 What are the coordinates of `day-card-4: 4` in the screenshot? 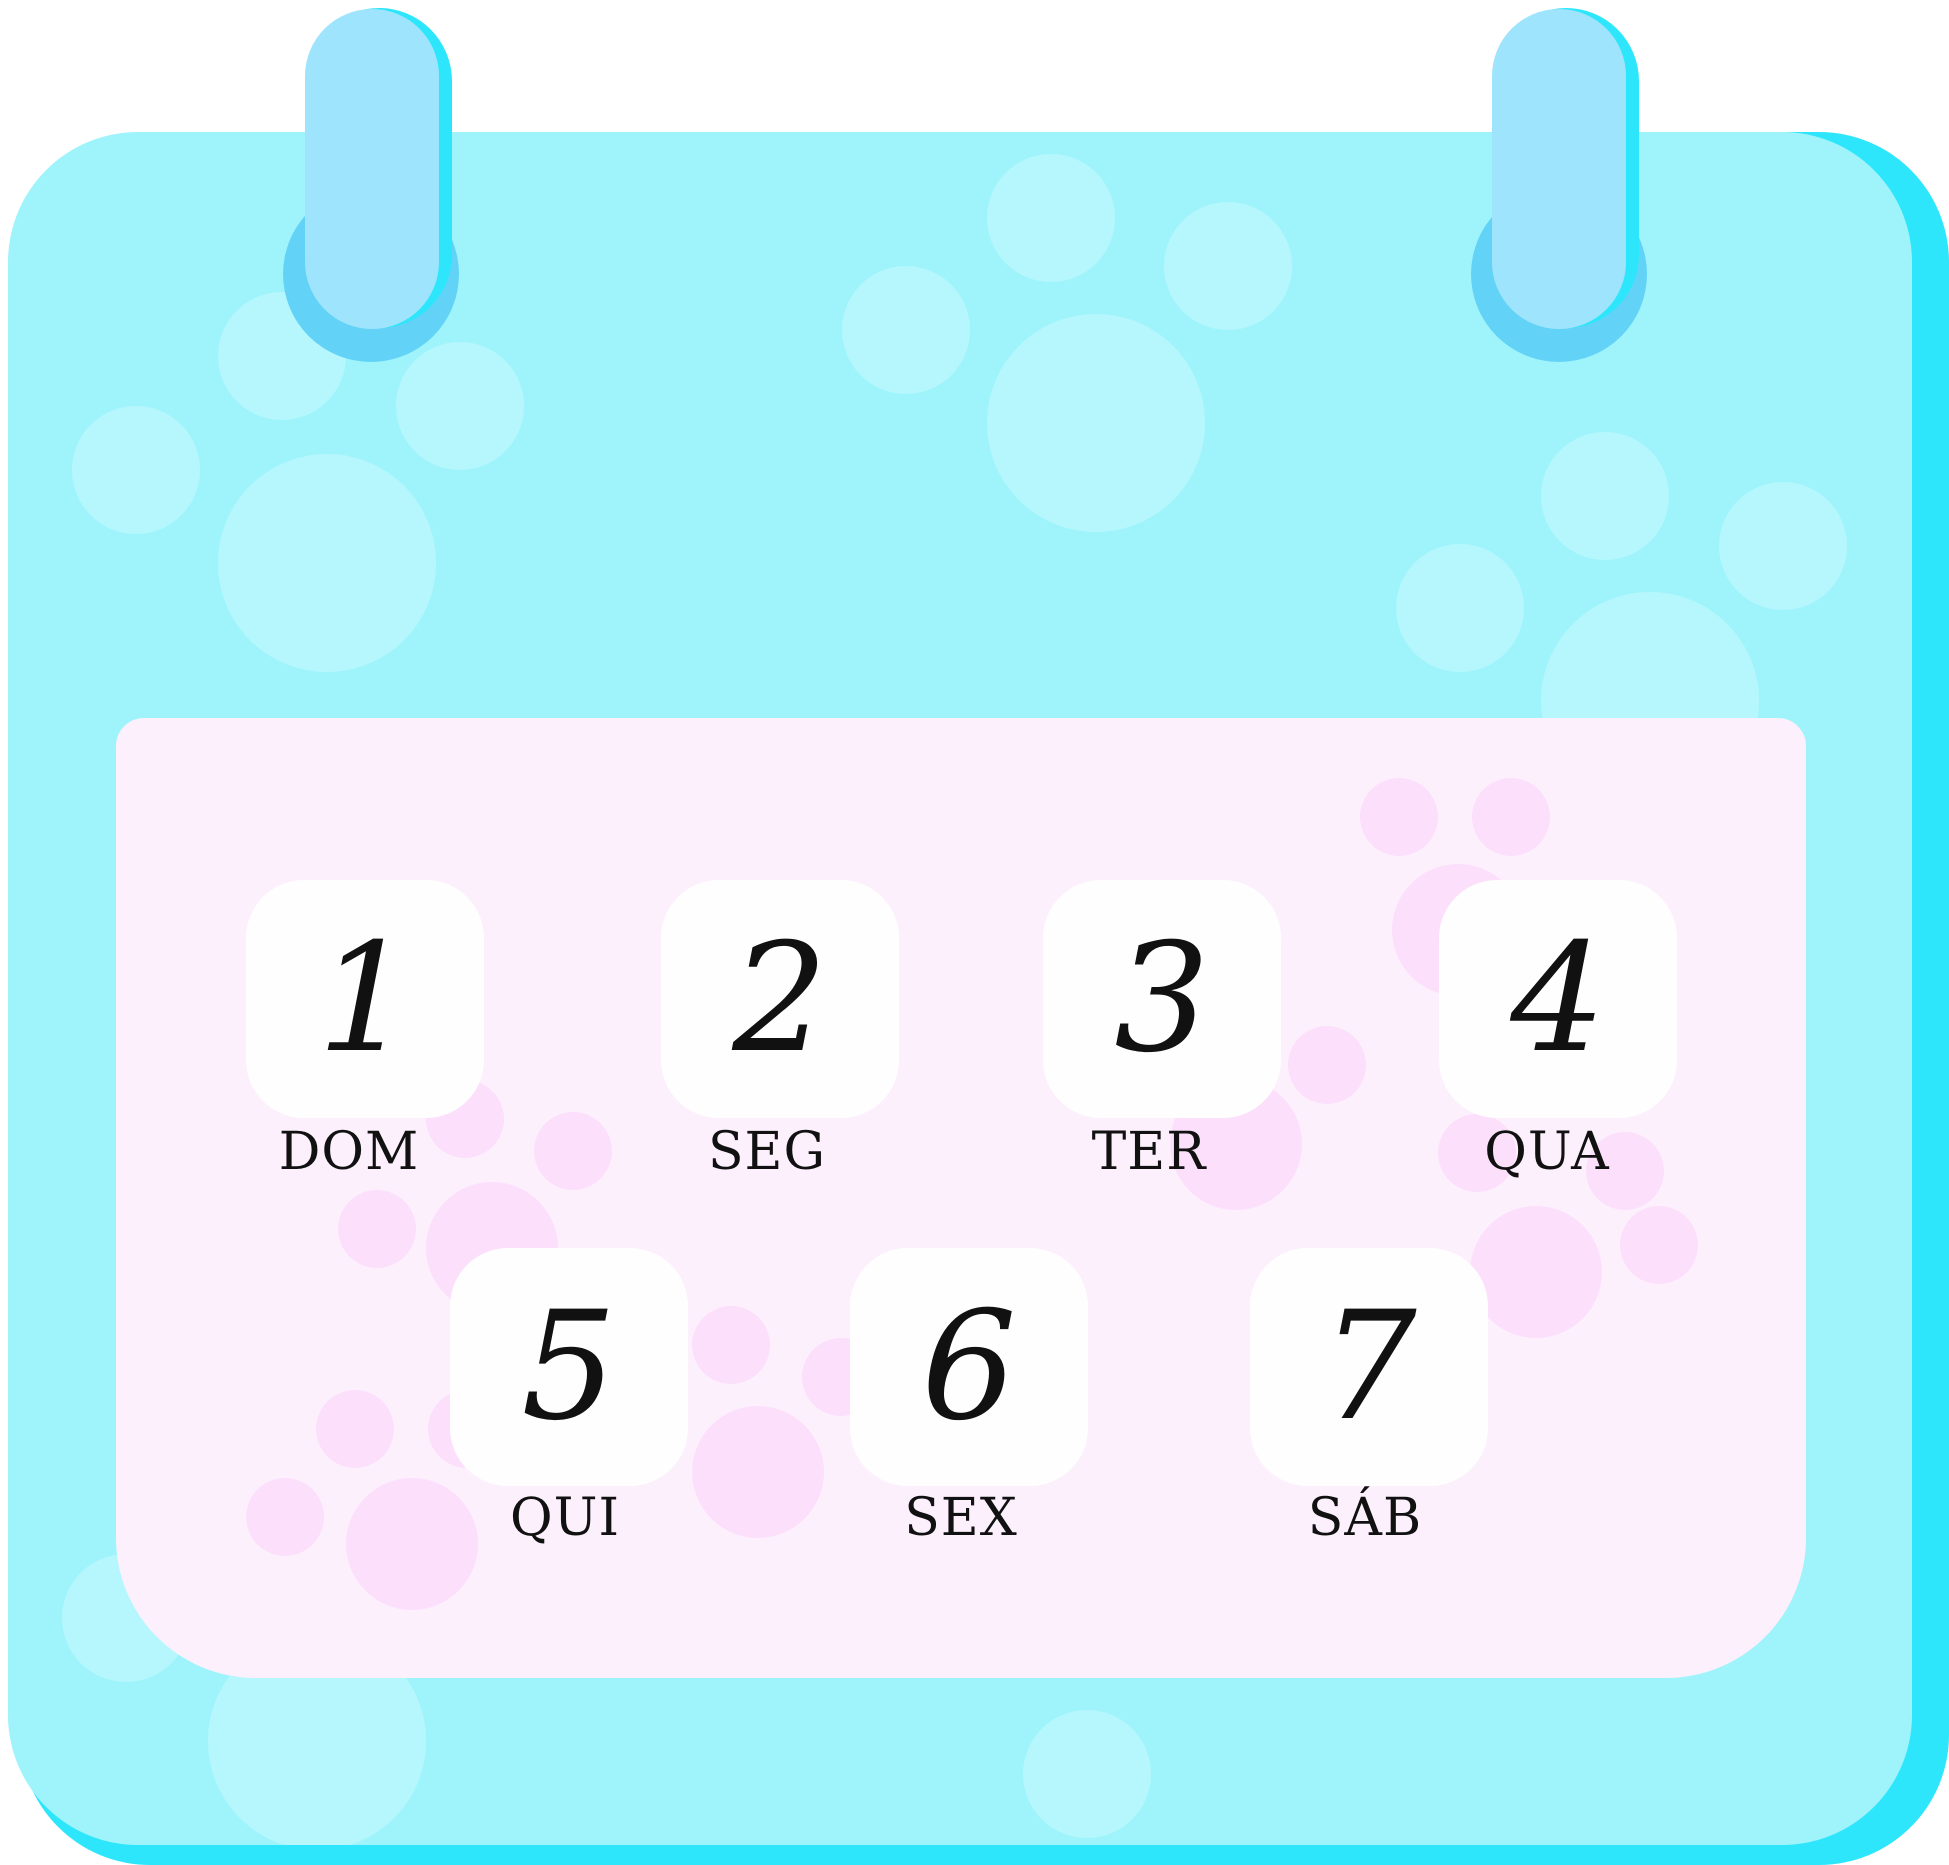 It's located at (1558, 999).